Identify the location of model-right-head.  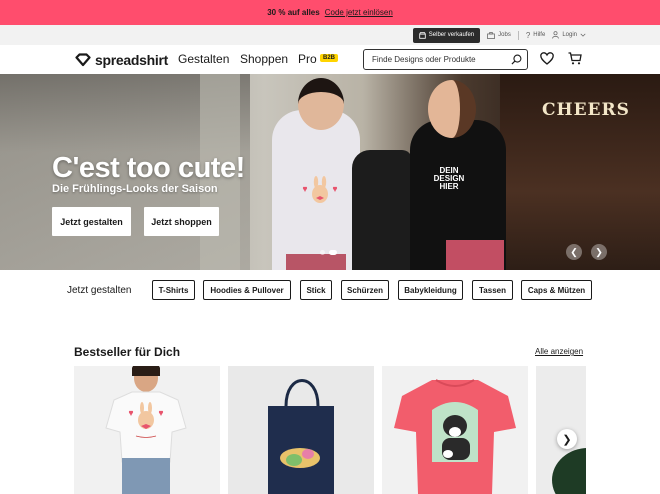
(452, 109).